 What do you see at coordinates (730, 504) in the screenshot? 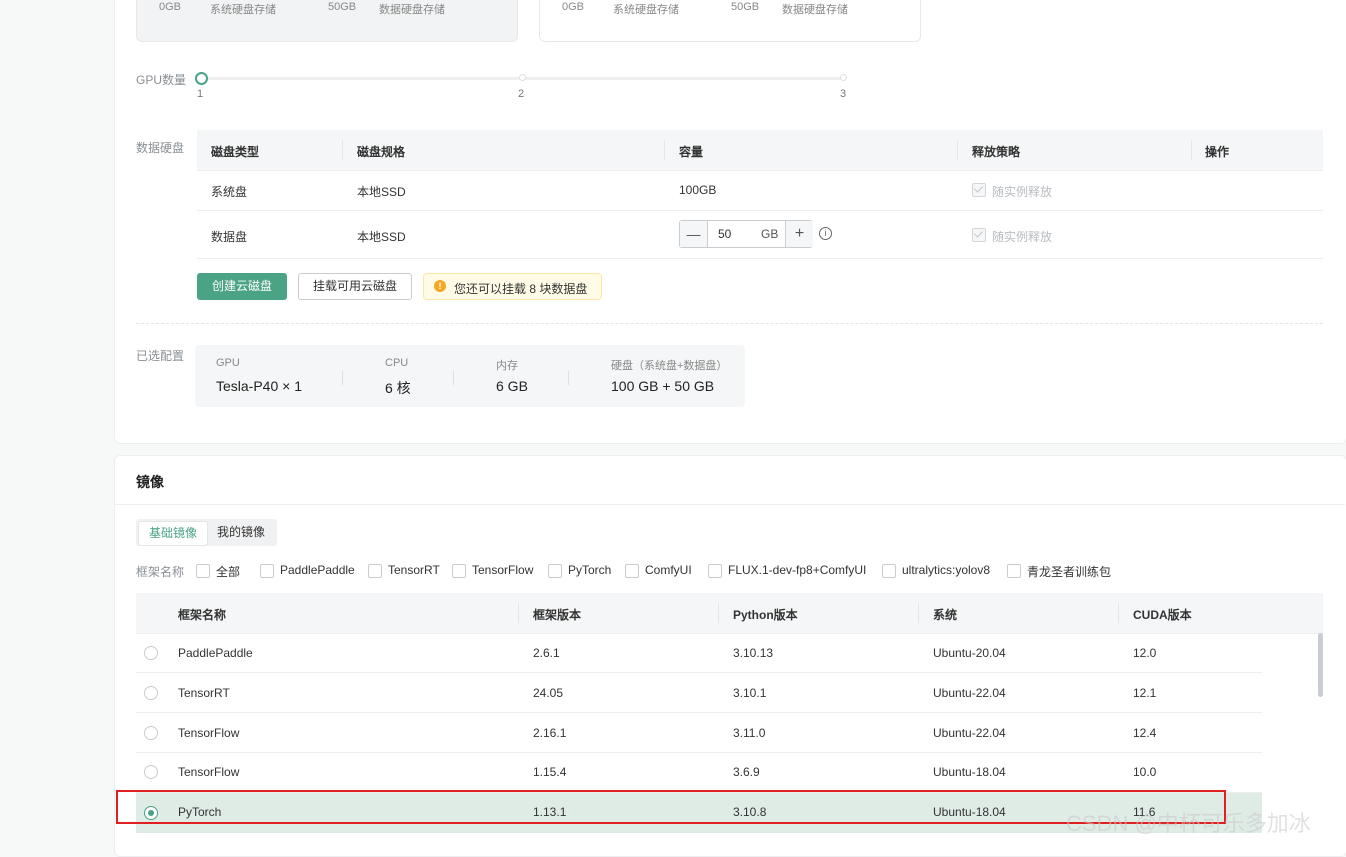
I see `image-section-header-divider` at bounding box center [730, 504].